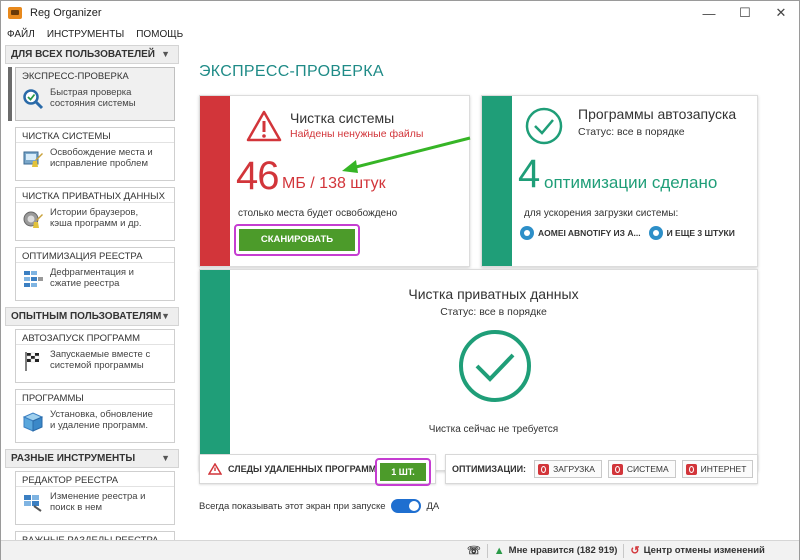  Describe the element at coordinates (33, 503) in the screenshot. I see `registry-editor-icon` at that location.